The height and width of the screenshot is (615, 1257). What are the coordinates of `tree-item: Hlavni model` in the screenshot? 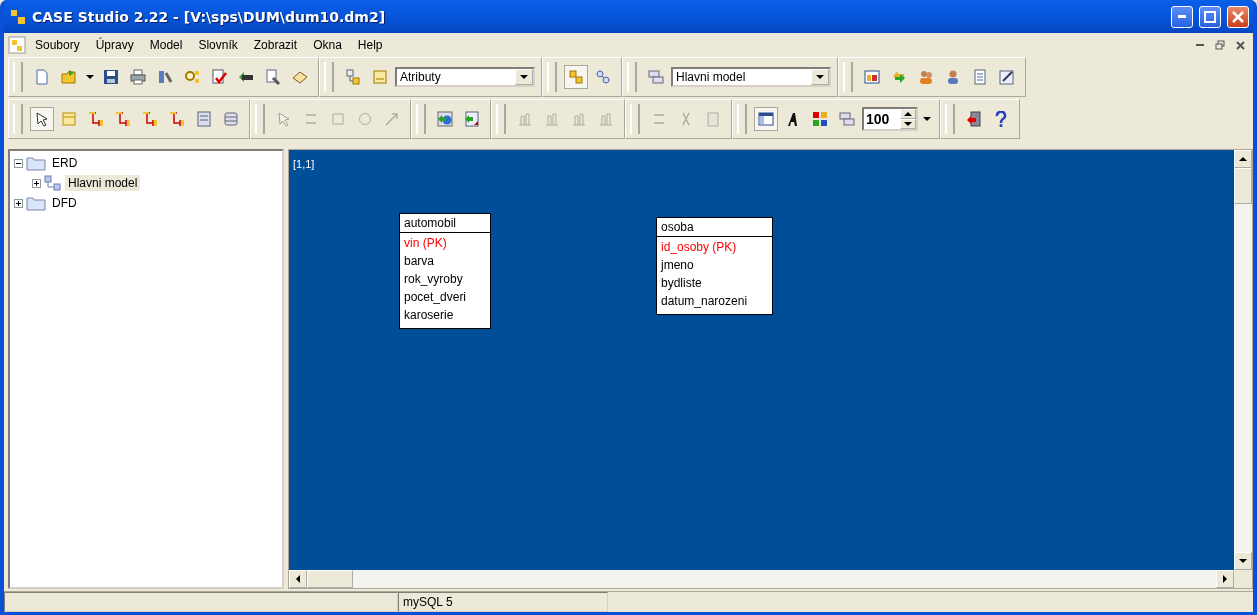 It's located at (103, 183).